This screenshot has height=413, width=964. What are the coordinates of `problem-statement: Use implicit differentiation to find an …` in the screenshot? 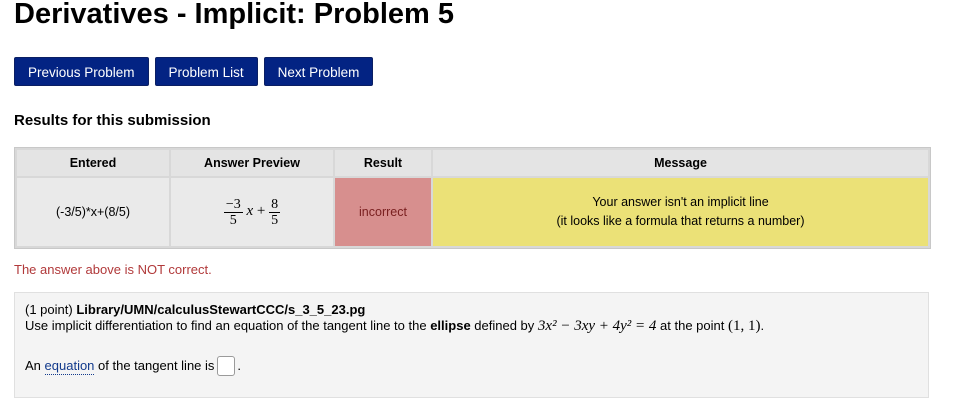 It's located at (395, 326).